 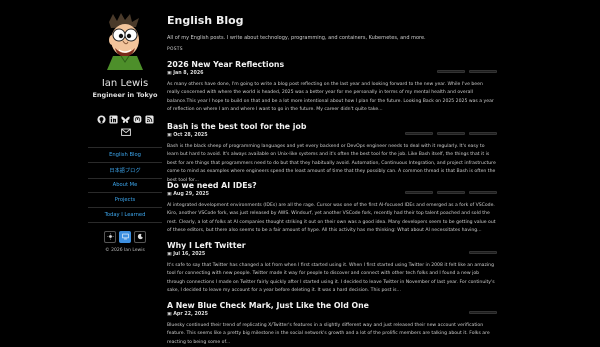 I want to click on post-title: Why I Left Twitter, so click(x=332, y=245).